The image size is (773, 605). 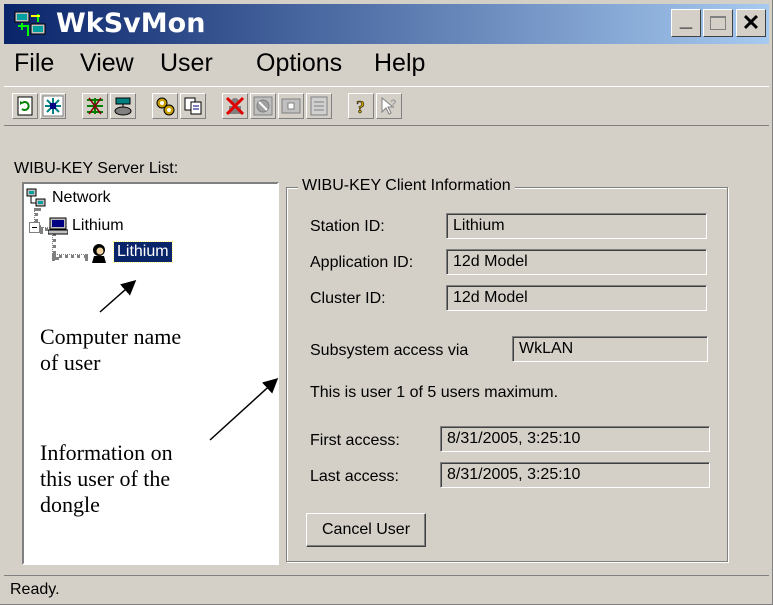 What do you see at coordinates (576, 226) in the screenshot?
I see `station-id-field: Lithium` at bounding box center [576, 226].